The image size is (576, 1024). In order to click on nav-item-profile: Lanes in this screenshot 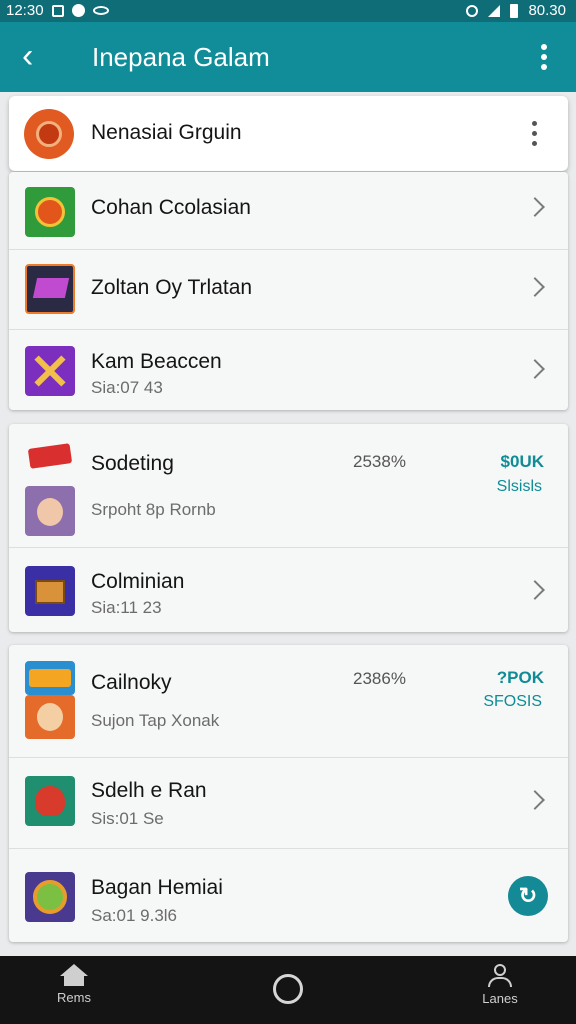, I will do `click(500, 985)`.